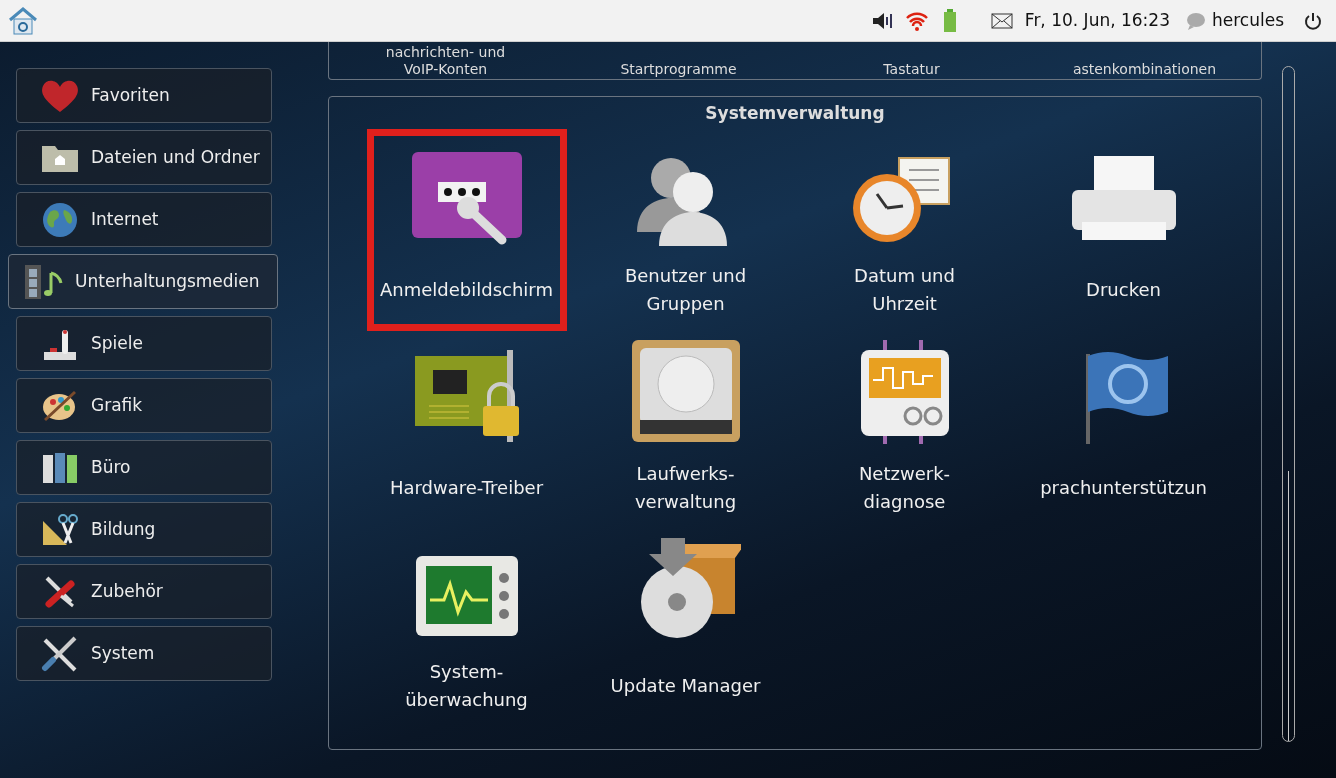  I want to click on category-button: Zubehör, so click(144, 591).